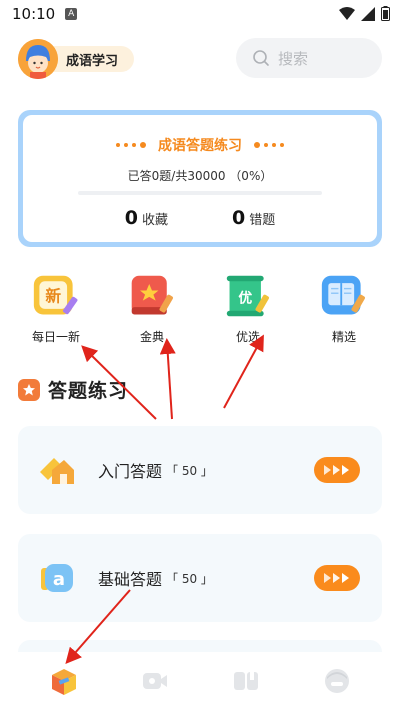  I want to click on green-scroll-icon: 优, so click(248, 296).